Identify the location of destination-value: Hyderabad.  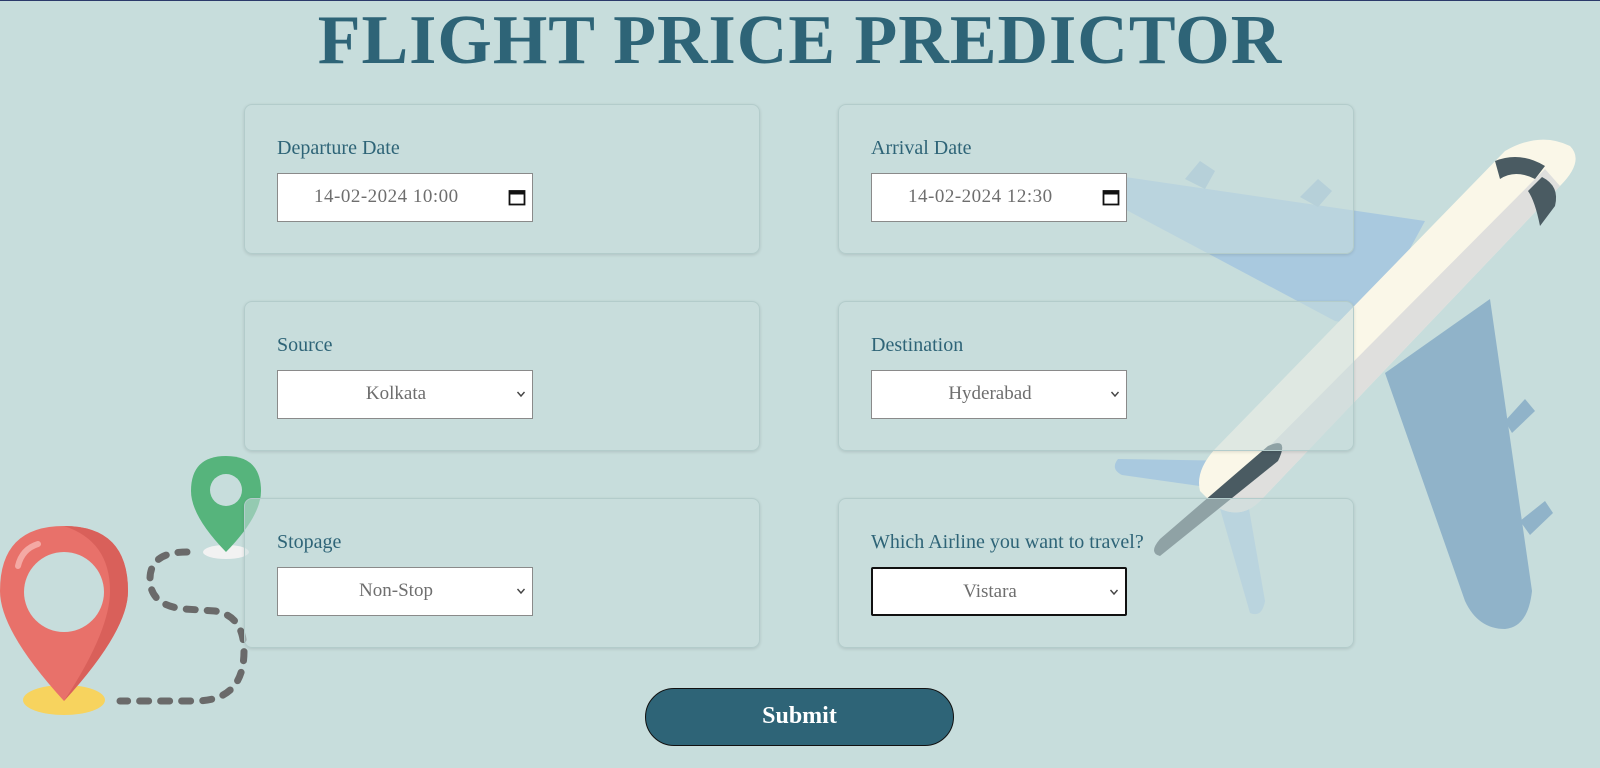
(990, 393).